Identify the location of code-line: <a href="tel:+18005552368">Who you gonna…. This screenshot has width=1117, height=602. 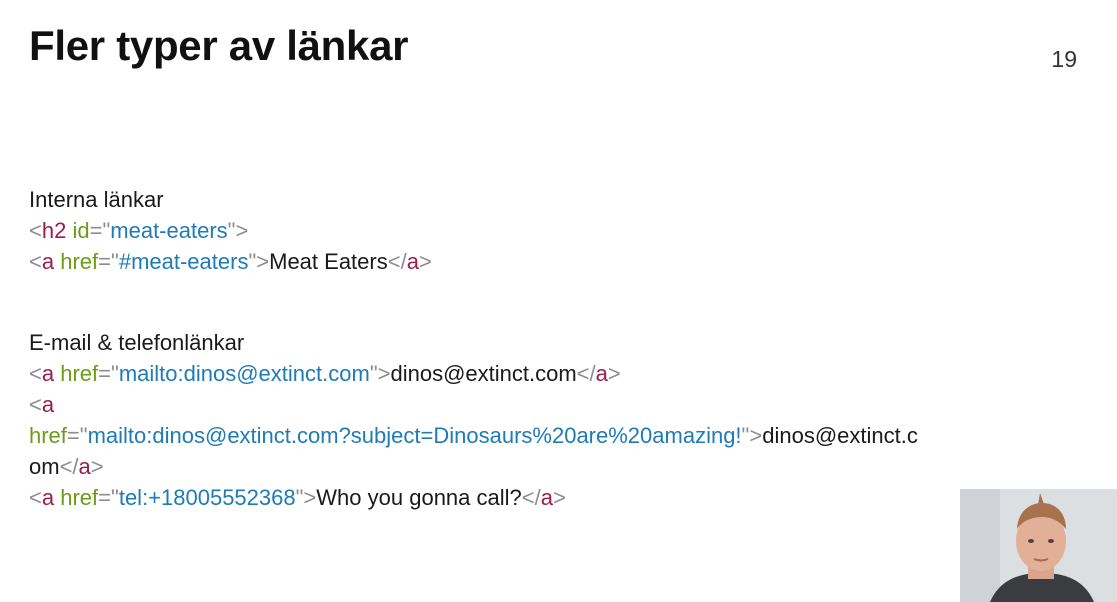
(559, 497).